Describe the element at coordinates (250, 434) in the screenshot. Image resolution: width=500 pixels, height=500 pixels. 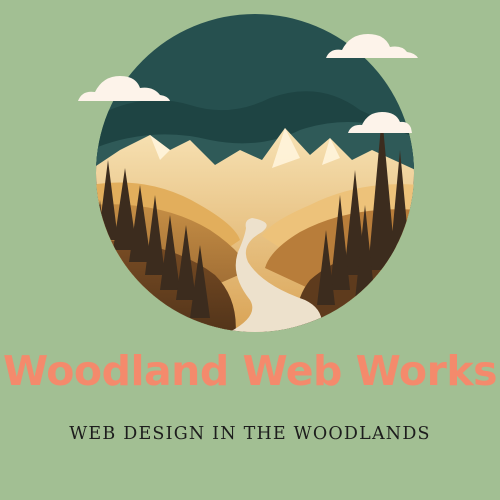
I see `tagline: WEB DESIGN IN THE WOODLANDS` at that location.